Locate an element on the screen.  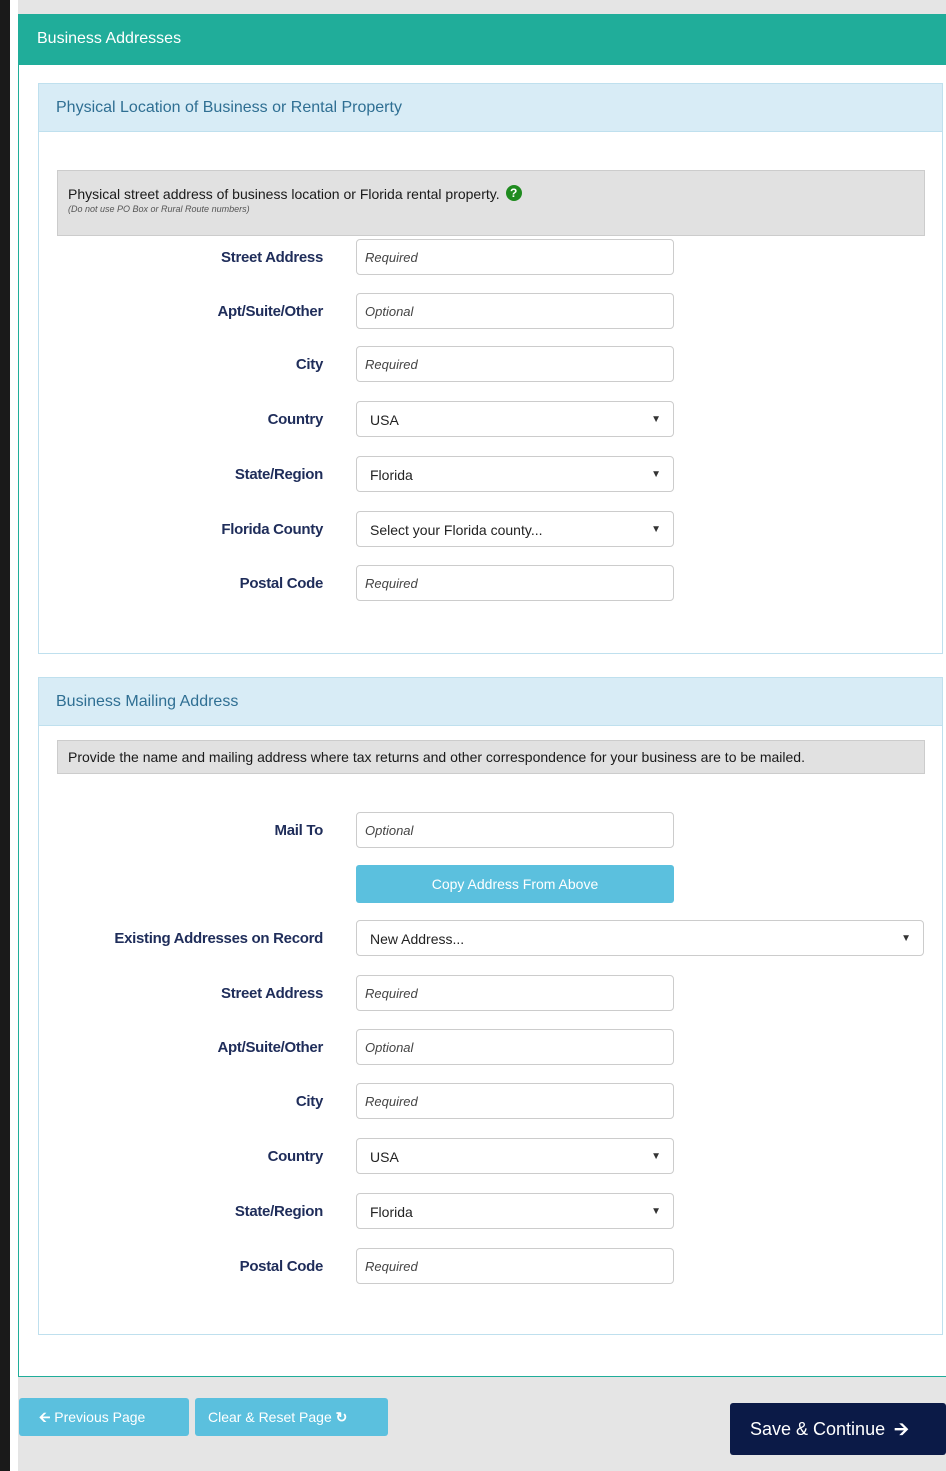
page-margin is located at coordinates (14, 735).